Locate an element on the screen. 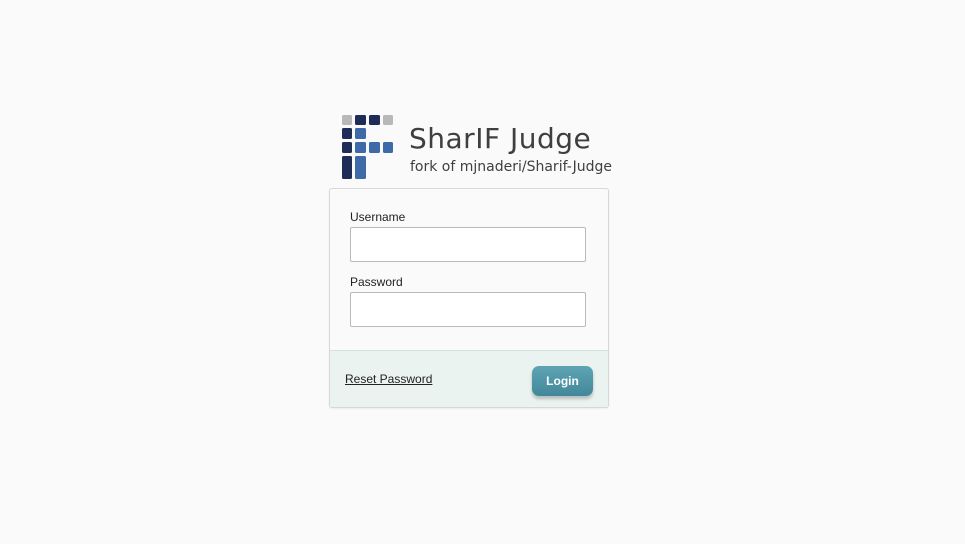  username-input is located at coordinates (468, 244).